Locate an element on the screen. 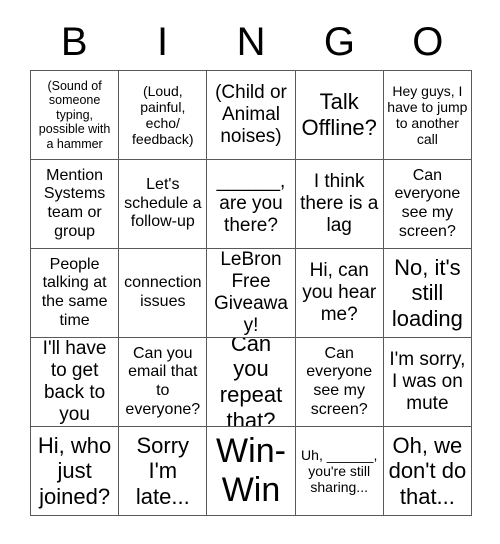  bingo-cell-text: connection issues is located at coordinates (163, 292).